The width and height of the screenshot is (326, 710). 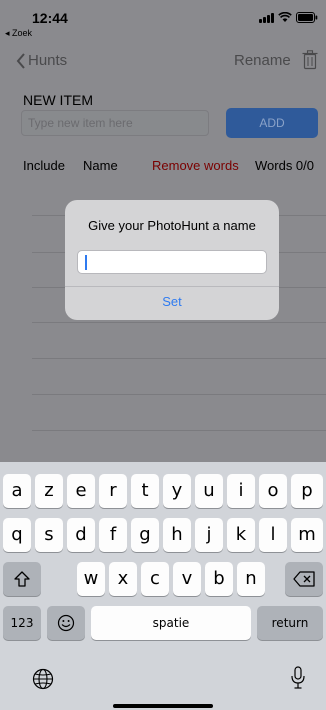 I want to click on microphone-icon, so click(x=298, y=678).